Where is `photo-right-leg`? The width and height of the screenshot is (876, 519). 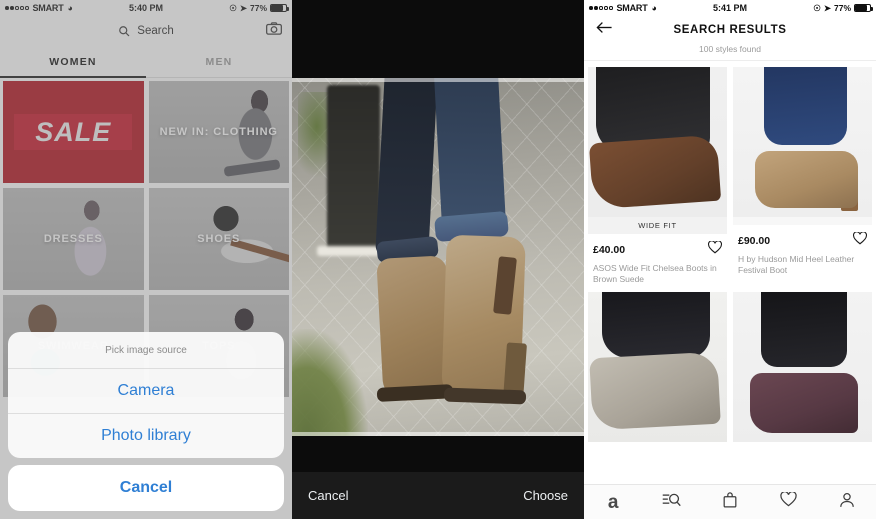 photo-right-leg is located at coordinates (470, 154).